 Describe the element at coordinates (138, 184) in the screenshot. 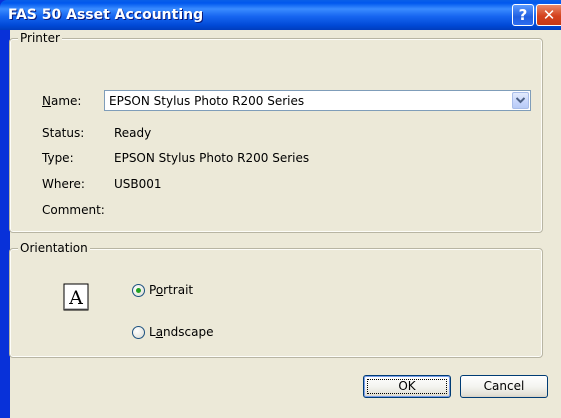

I see `where-value: USB001` at that location.